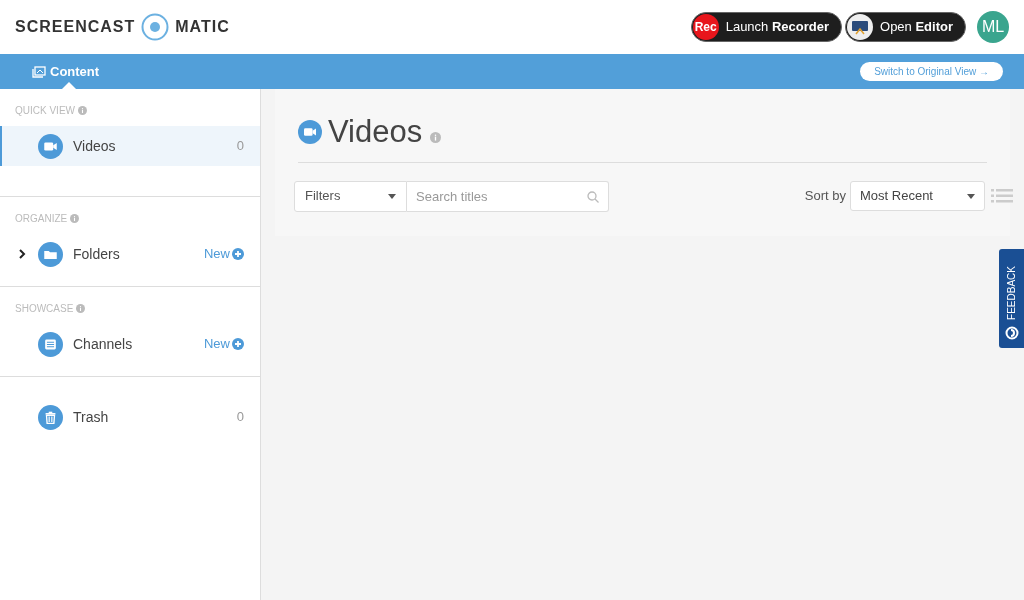  What do you see at coordinates (825, 196) in the screenshot?
I see `sort-label: Sort by` at bounding box center [825, 196].